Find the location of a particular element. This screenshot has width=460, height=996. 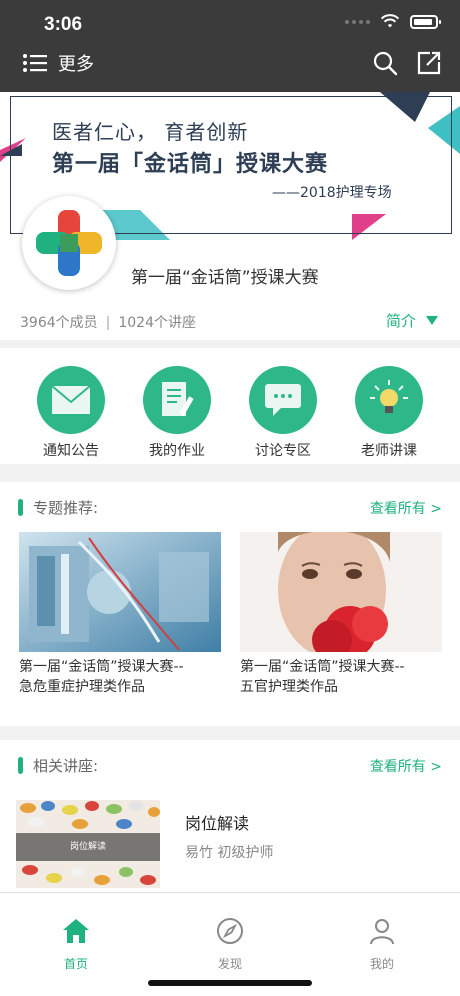

medical-cross-logo-icon is located at coordinates (69, 243).